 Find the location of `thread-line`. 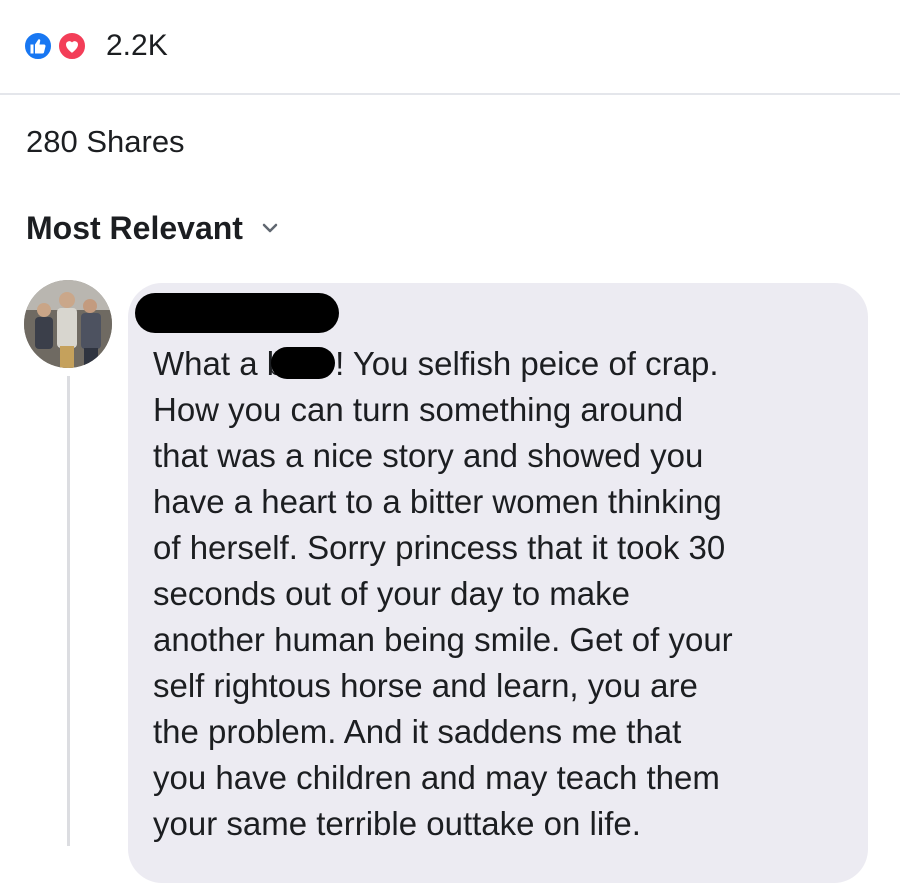

thread-line is located at coordinates (68, 611).